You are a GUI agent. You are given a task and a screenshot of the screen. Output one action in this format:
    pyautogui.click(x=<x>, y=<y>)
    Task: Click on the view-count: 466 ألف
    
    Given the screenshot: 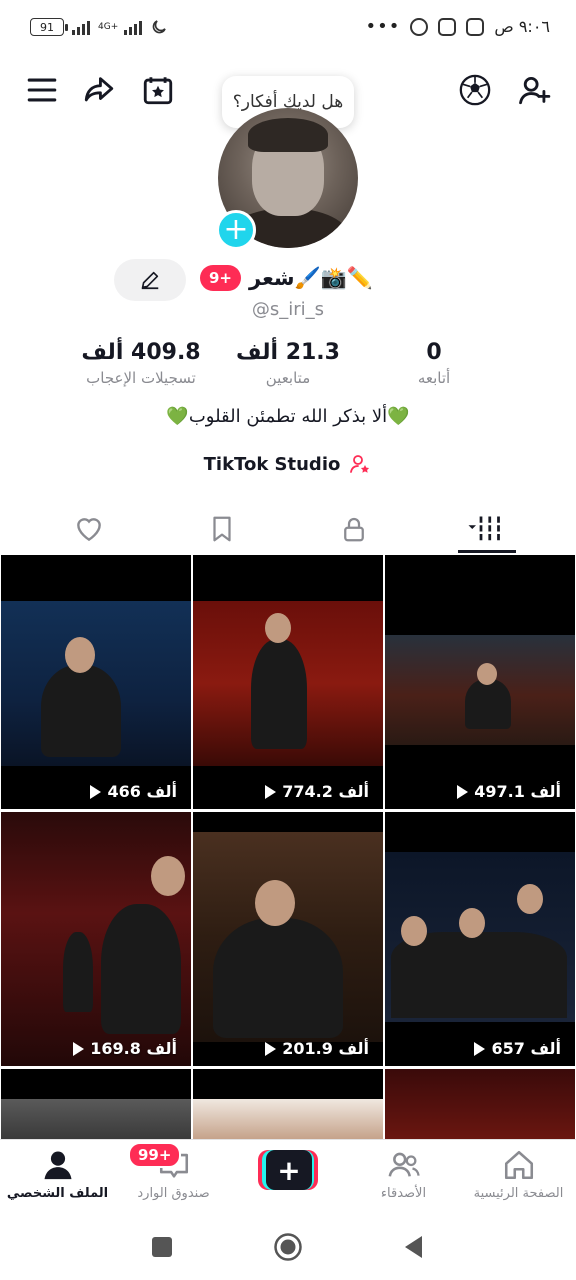 What is the action you would take?
    pyautogui.click(x=133, y=791)
    